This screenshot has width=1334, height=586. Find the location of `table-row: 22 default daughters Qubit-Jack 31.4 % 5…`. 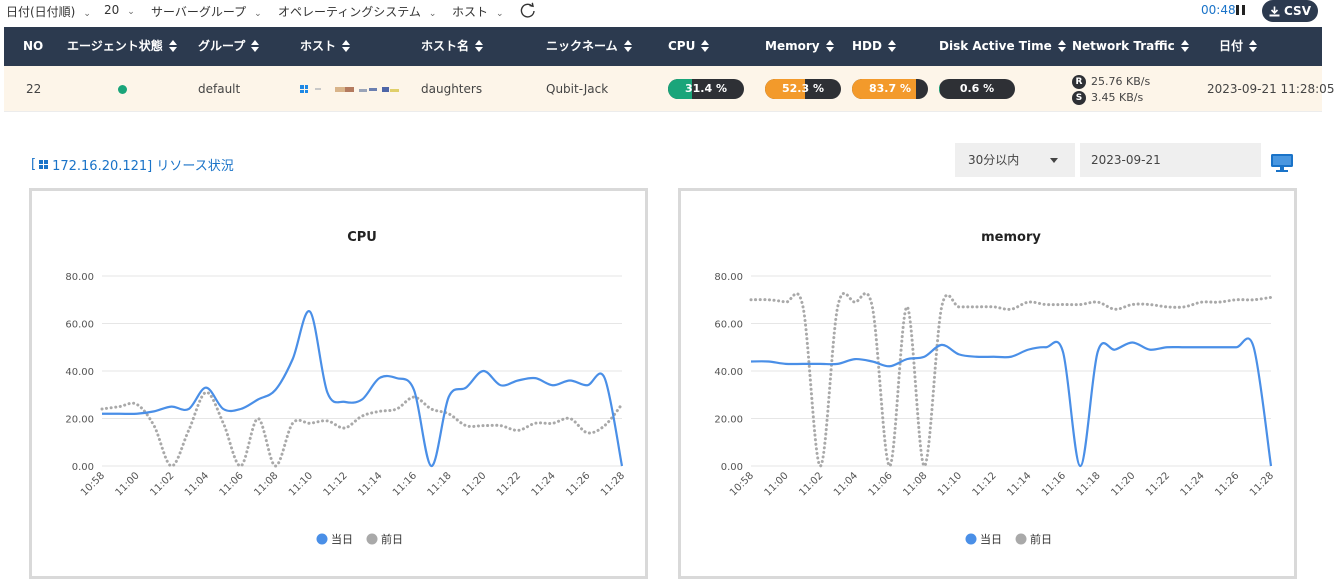

table-row: 22 default daughters Qubit-Jack 31.4 % 5… is located at coordinates (669, 89).